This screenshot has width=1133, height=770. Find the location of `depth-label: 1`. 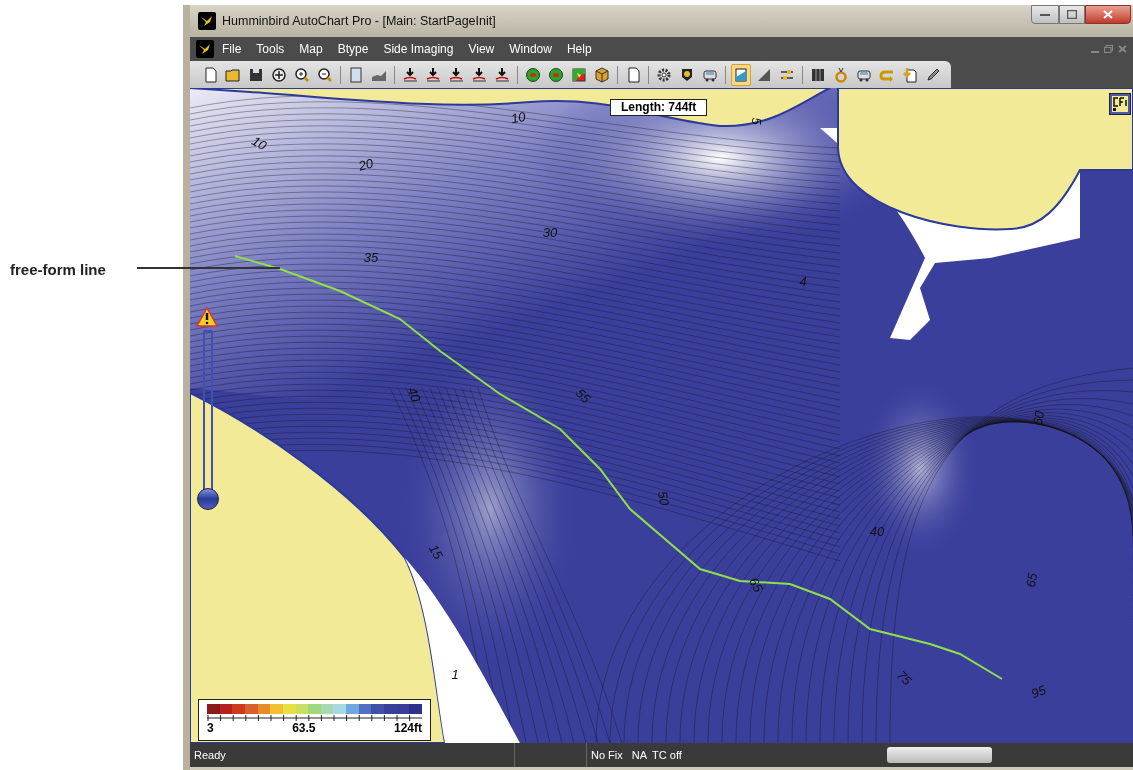

depth-label: 1 is located at coordinates (455, 674).